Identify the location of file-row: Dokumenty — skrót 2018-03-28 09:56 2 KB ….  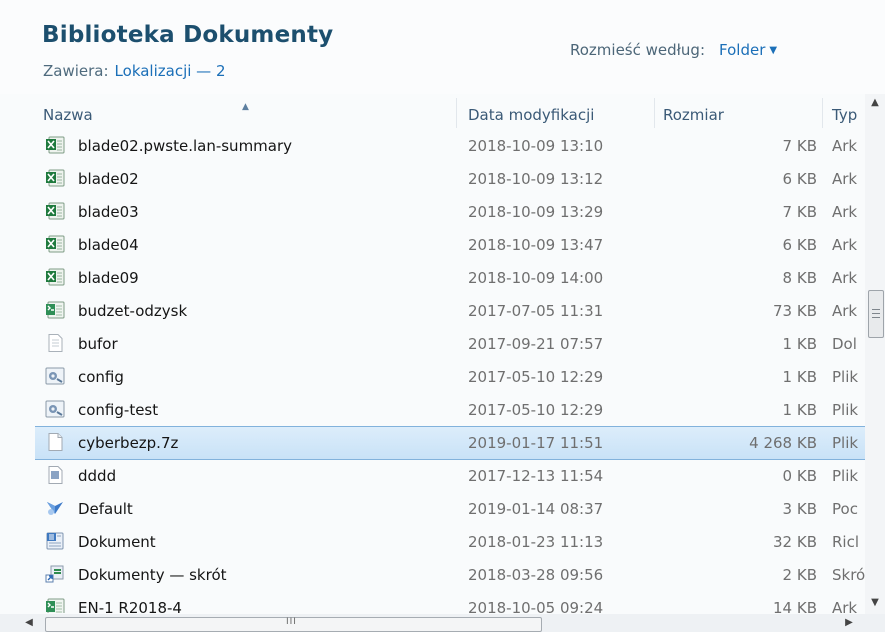
(450, 575).